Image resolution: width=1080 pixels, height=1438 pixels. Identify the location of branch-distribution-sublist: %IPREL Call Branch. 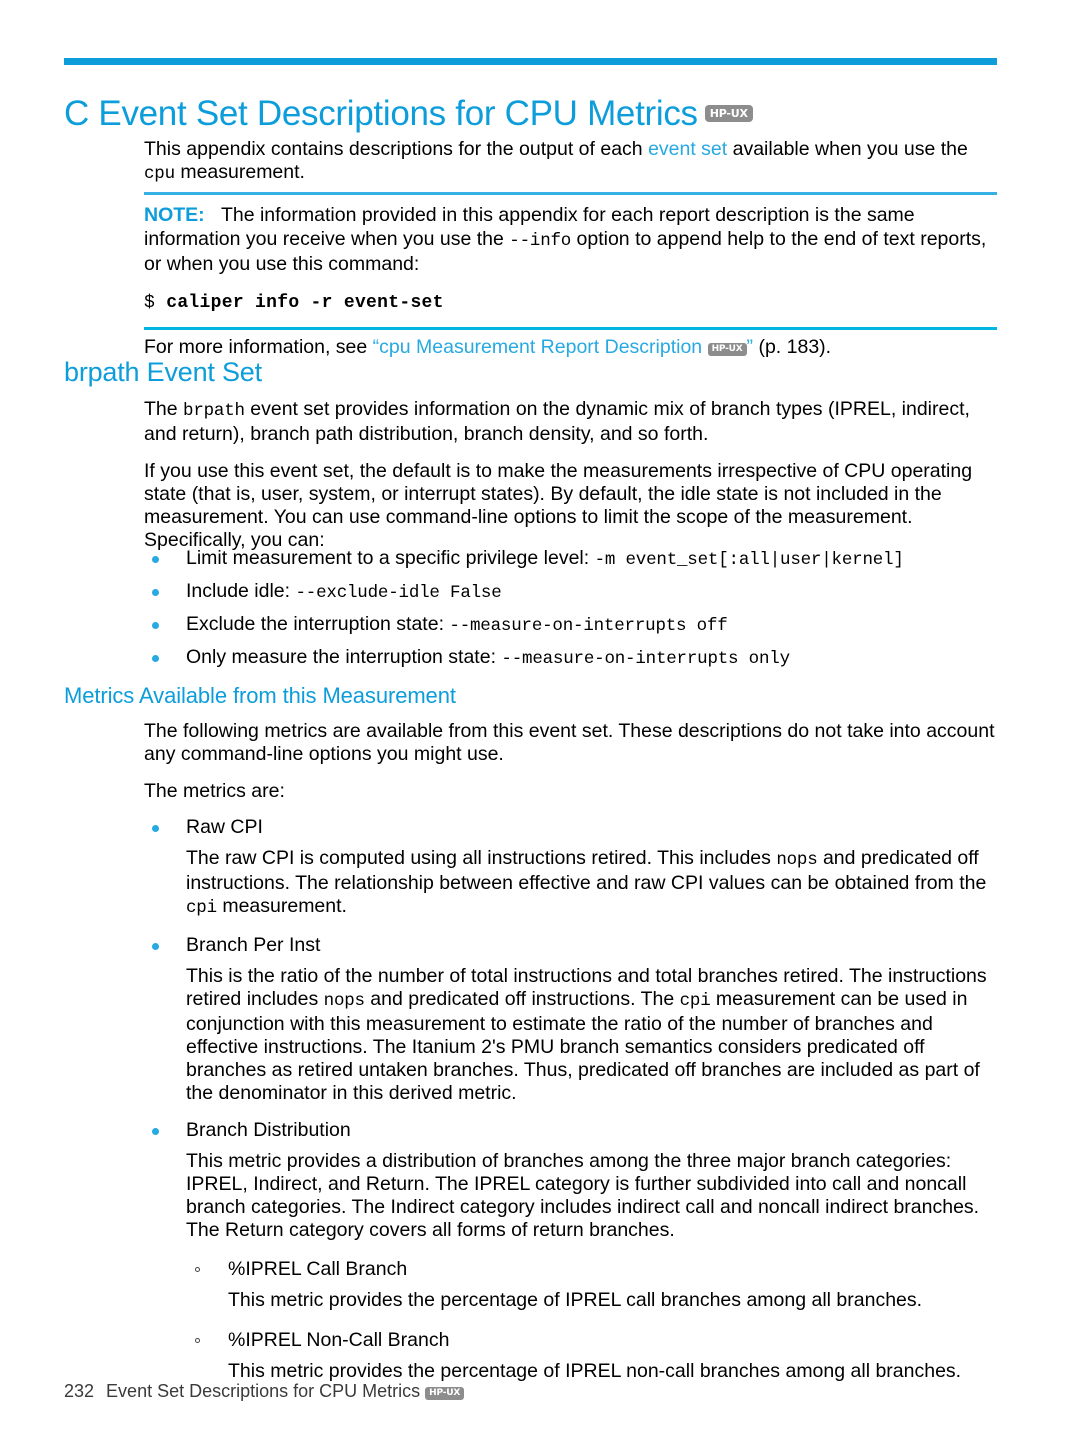
(591, 1269).